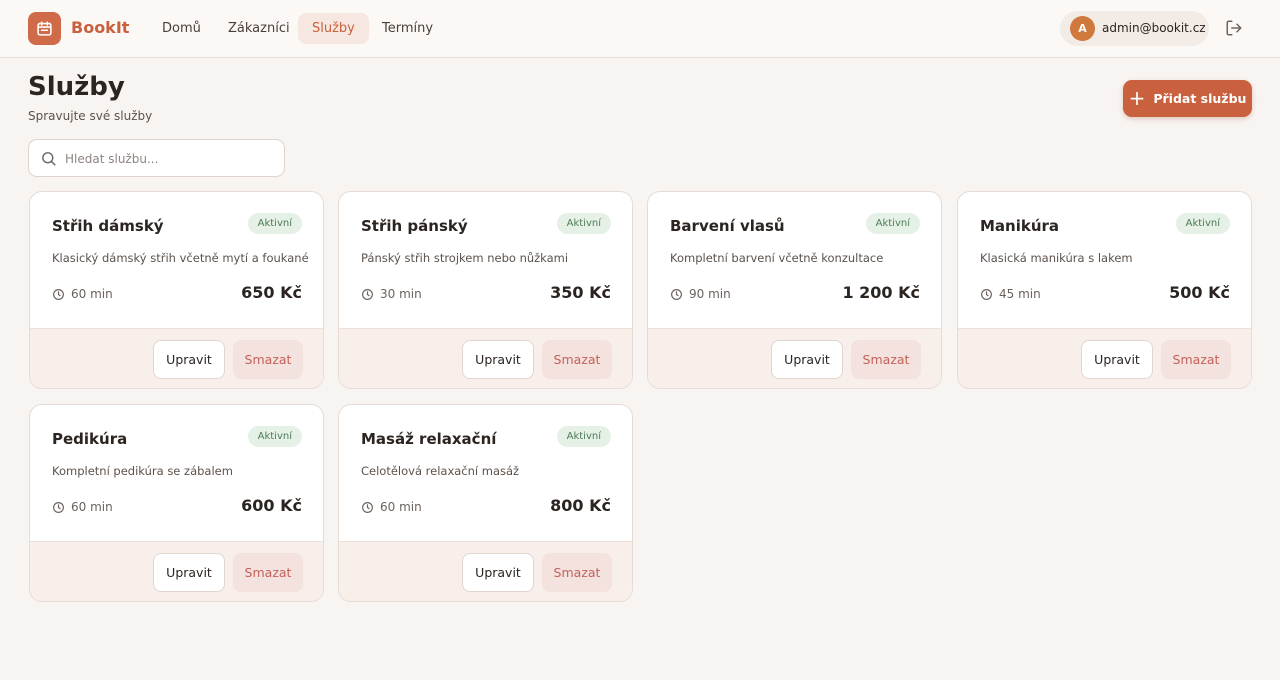 This screenshot has height=680, width=1280. Describe the element at coordinates (414, 226) in the screenshot. I see `service-name: Střih pánský` at that location.